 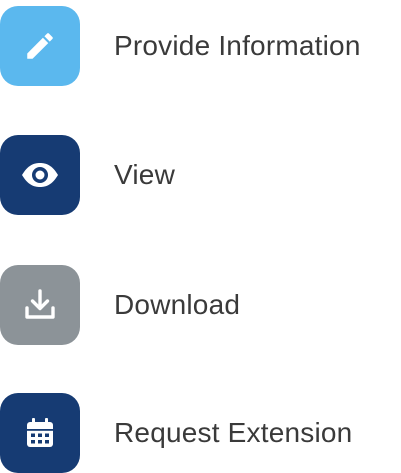 What do you see at coordinates (233, 432) in the screenshot?
I see `request-extension-label: Request Extension` at bounding box center [233, 432].